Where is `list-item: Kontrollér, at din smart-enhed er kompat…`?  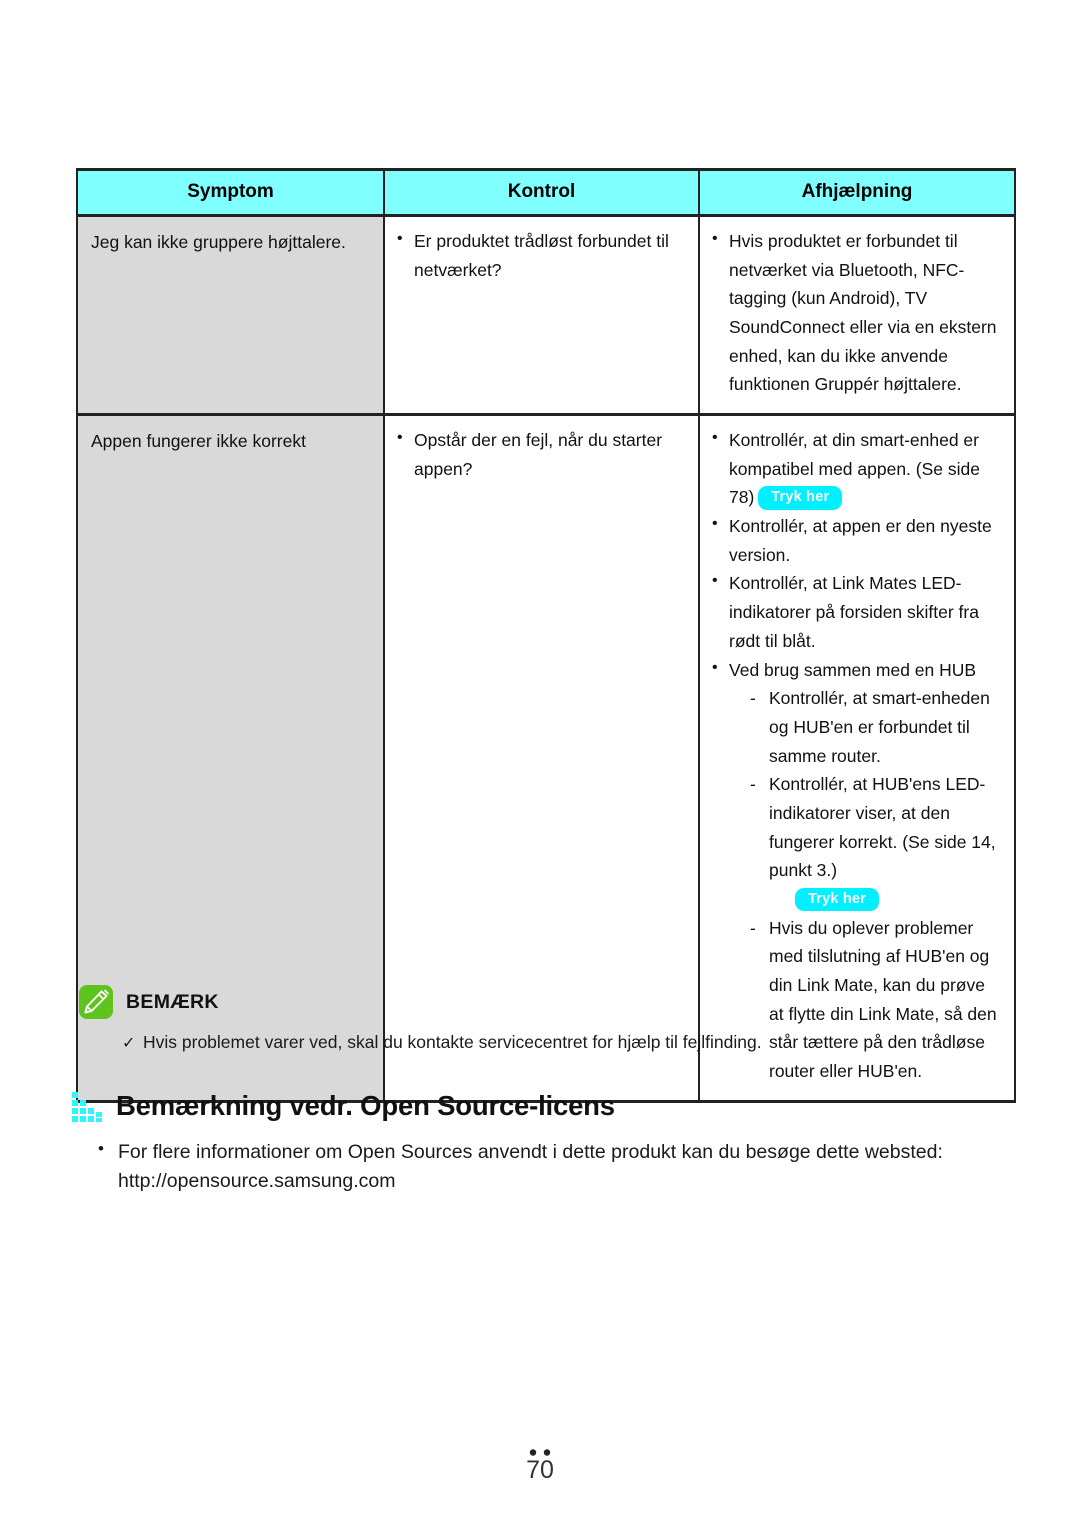
list-item: Kontrollér, at din smart-enhed er kompat… is located at coordinates (857, 468).